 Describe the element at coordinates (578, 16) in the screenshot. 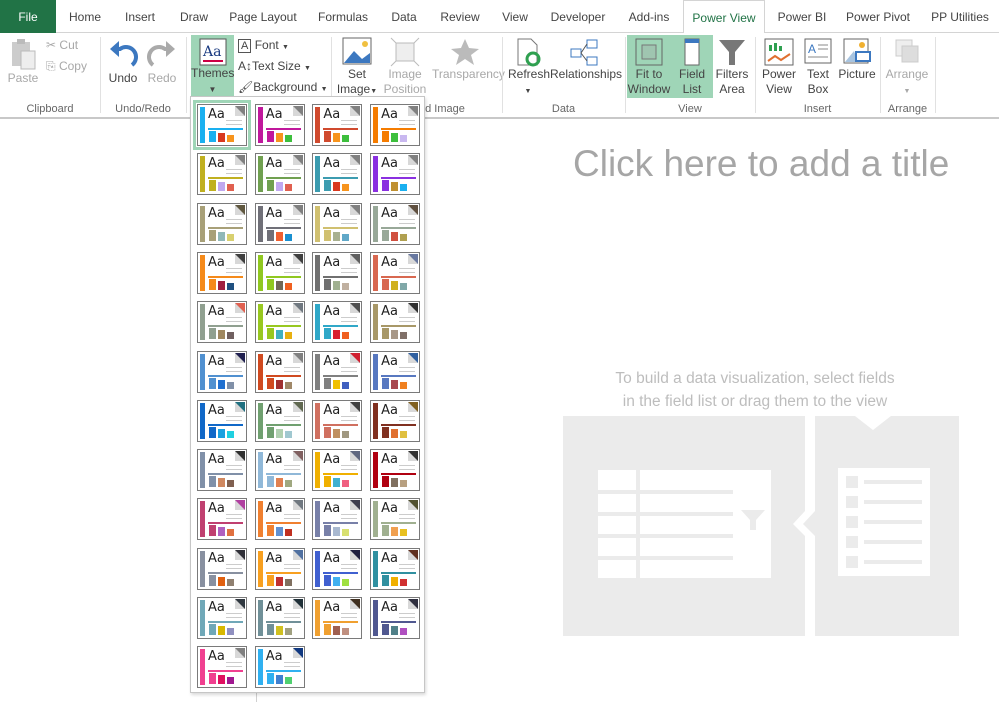

I see `tab-developer: Developer` at that location.